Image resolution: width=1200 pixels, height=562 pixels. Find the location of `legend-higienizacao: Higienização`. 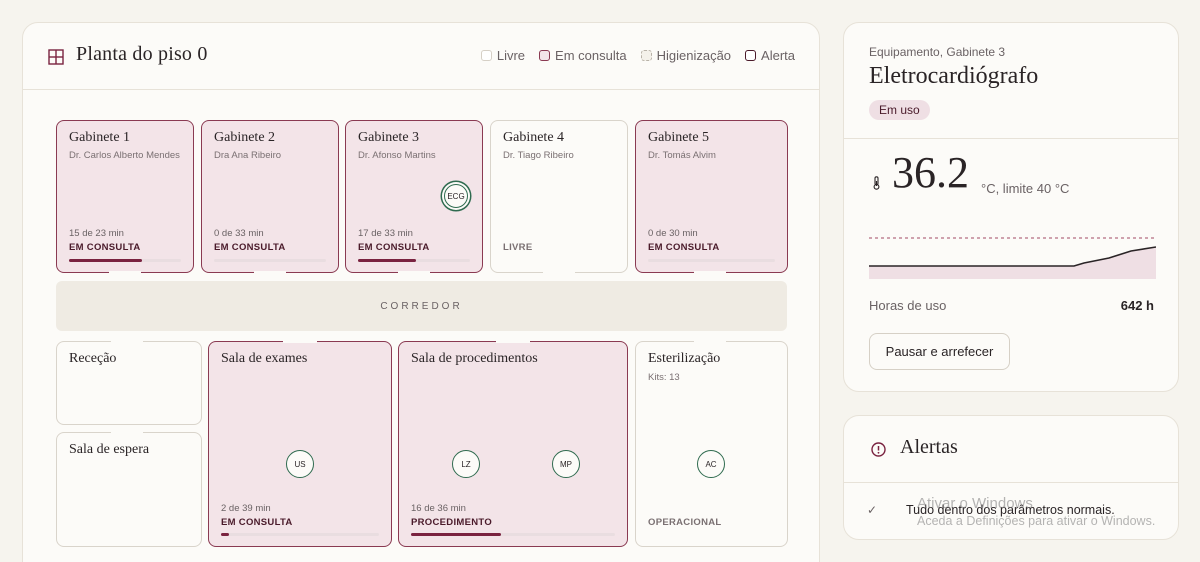

legend-higienizacao: Higienização is located at coordinates (686, 55).